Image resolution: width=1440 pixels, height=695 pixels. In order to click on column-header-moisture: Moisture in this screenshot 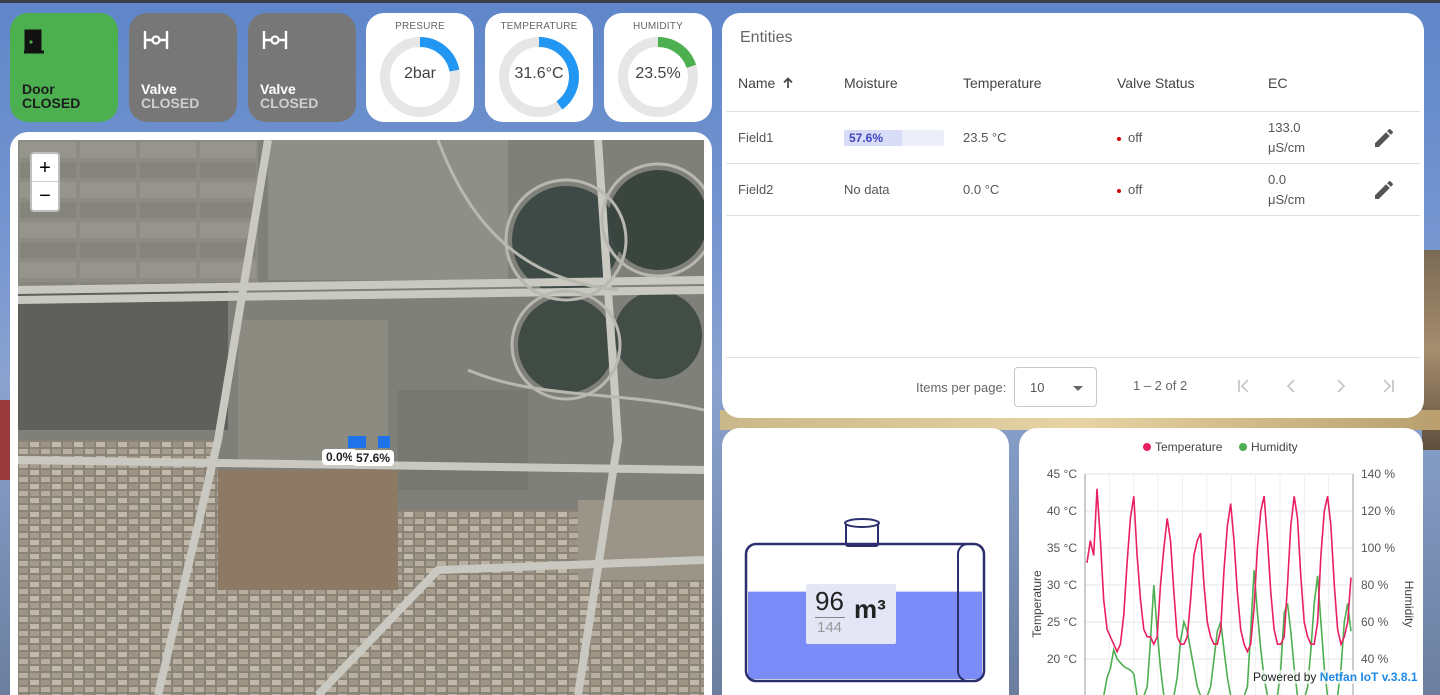, I will do `click(871, 83)`.